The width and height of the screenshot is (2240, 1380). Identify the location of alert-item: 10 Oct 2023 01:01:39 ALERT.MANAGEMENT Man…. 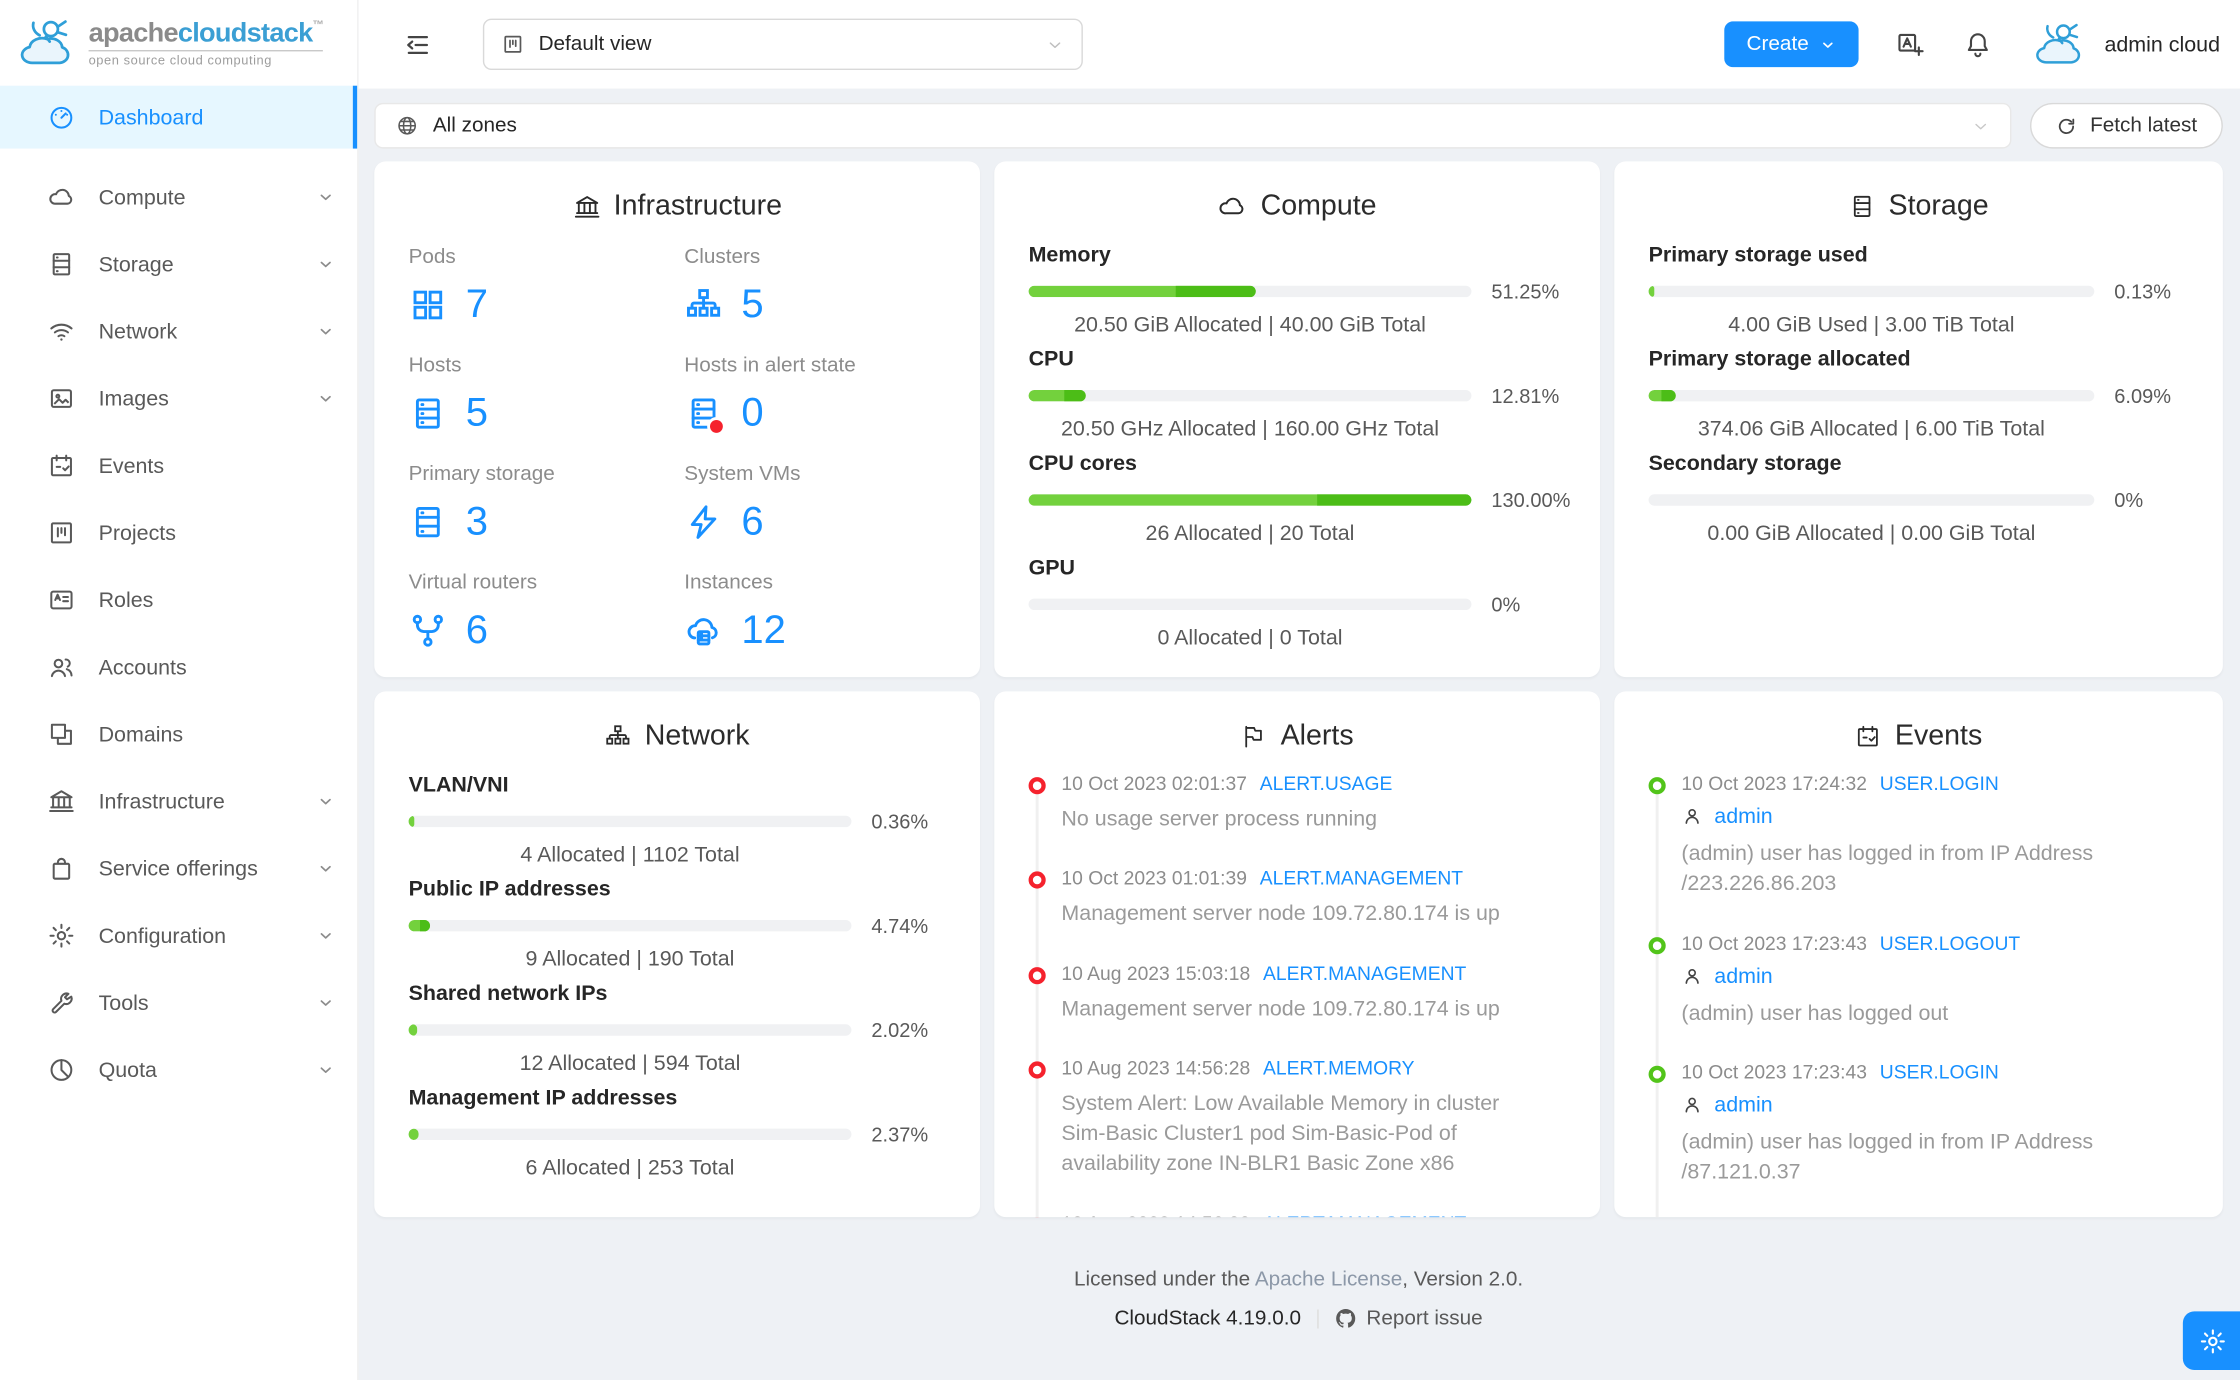
(1296, 899).